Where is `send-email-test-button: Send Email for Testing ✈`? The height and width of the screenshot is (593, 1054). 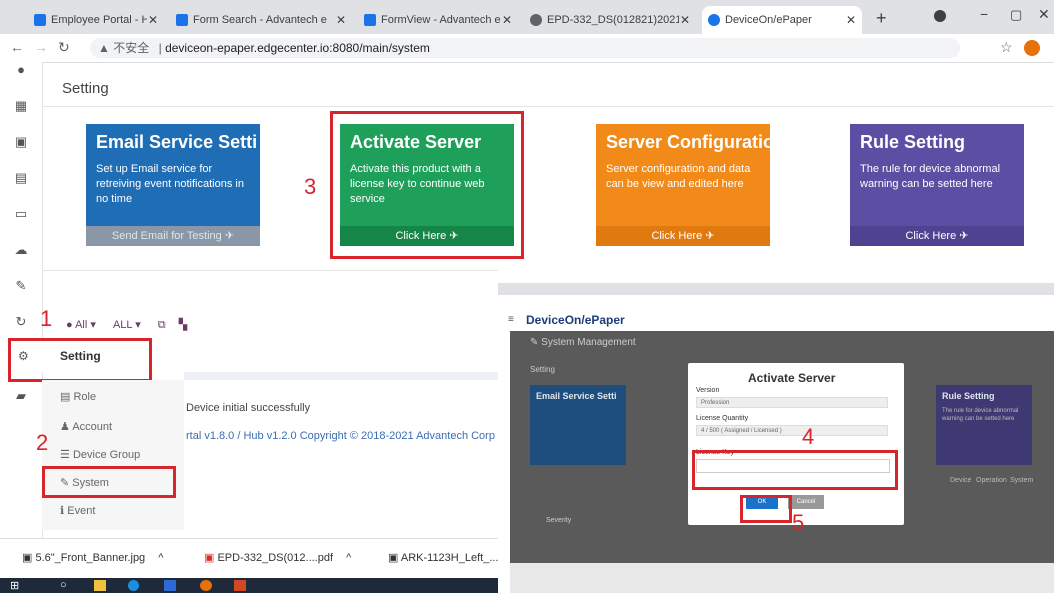 send-email-test-button: Send Email for Testing ✈ is located at coordinates (173, 236).